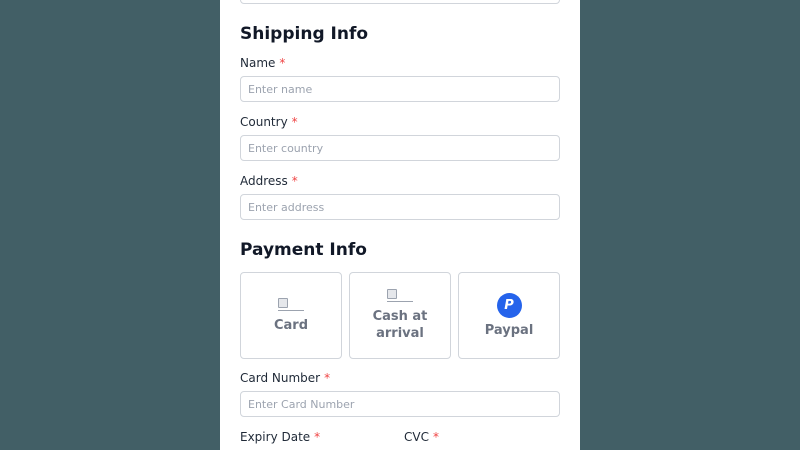 The height and width of the screenshot is (450, 800). I want to click on expiry-date-label-text: Expiry Date, so click(275, 437).